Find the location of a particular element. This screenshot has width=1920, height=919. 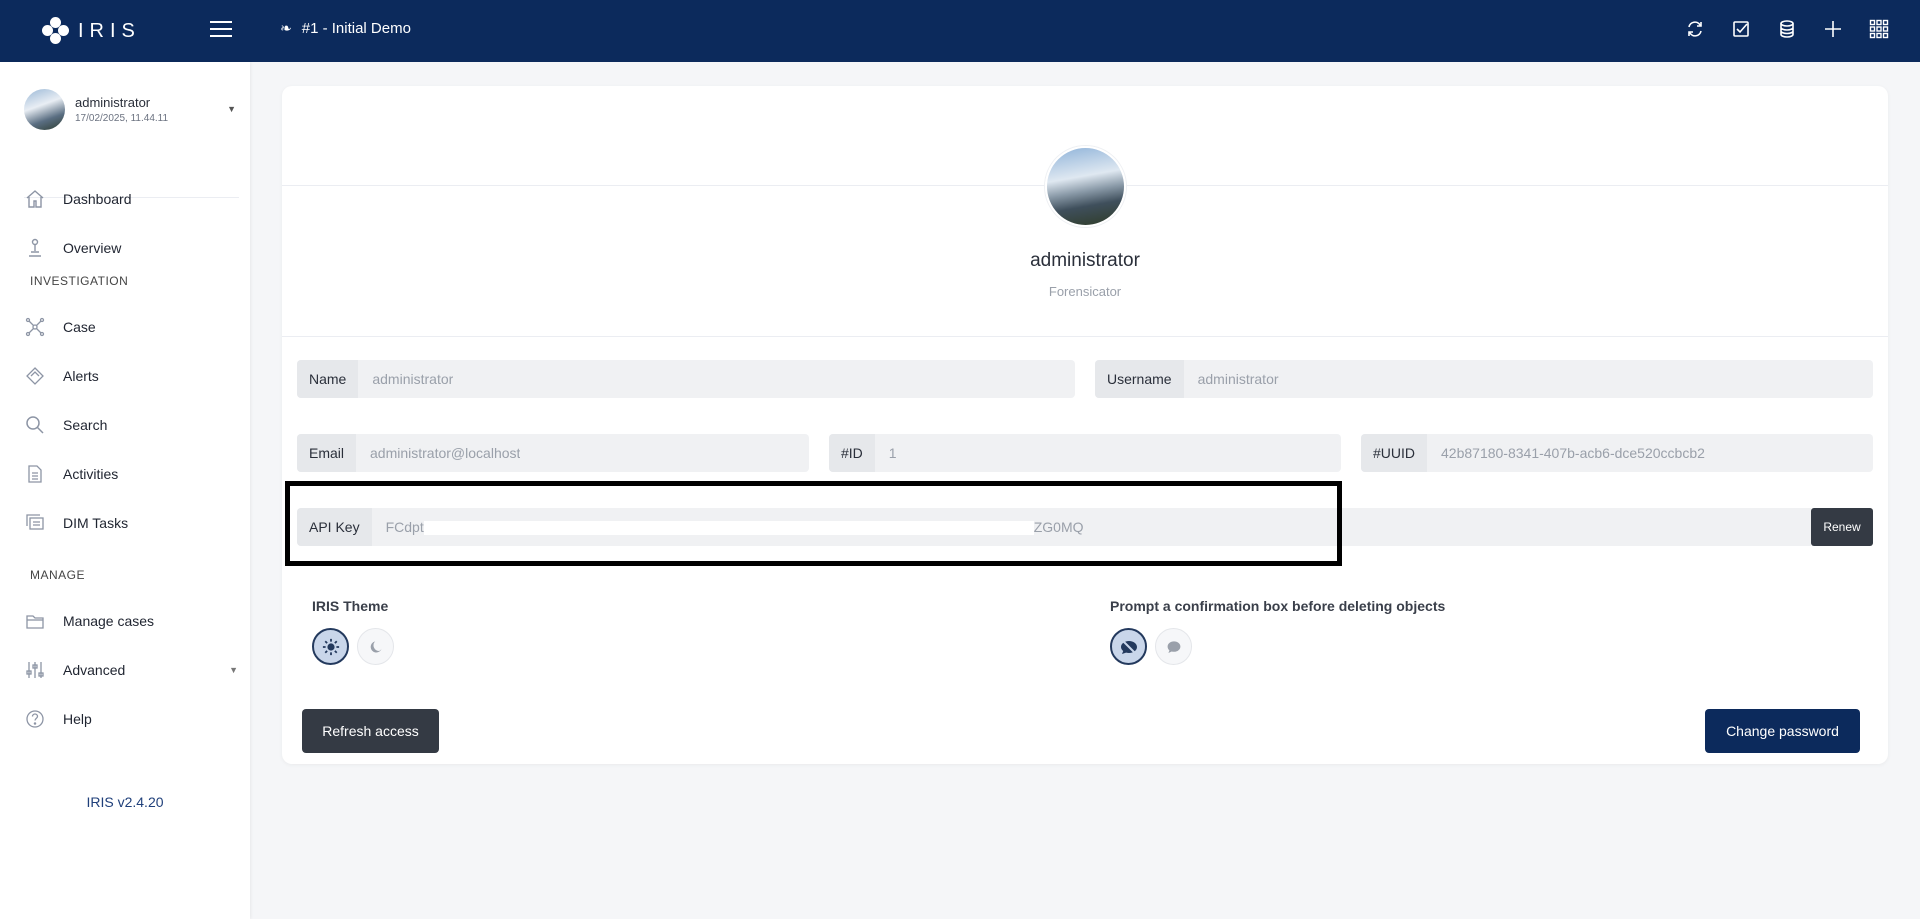

confirm-enabled-button is located at coordinates (1173, 646).